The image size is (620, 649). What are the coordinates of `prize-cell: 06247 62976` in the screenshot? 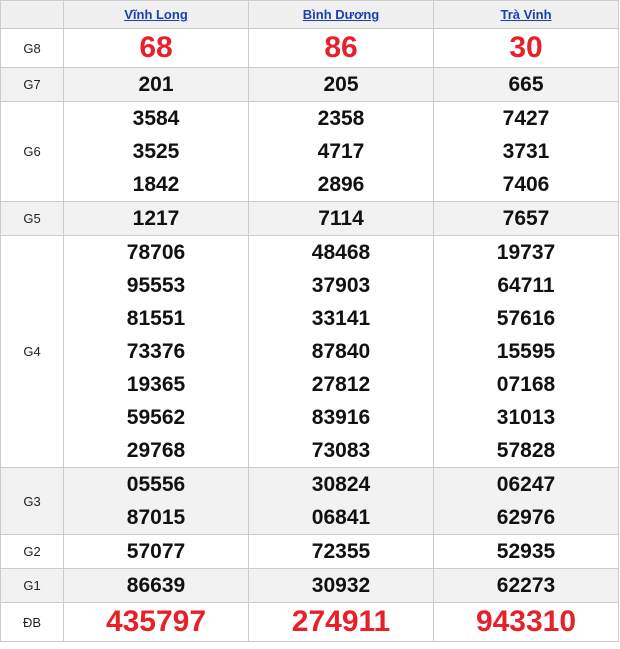 It's located at (526, 501).